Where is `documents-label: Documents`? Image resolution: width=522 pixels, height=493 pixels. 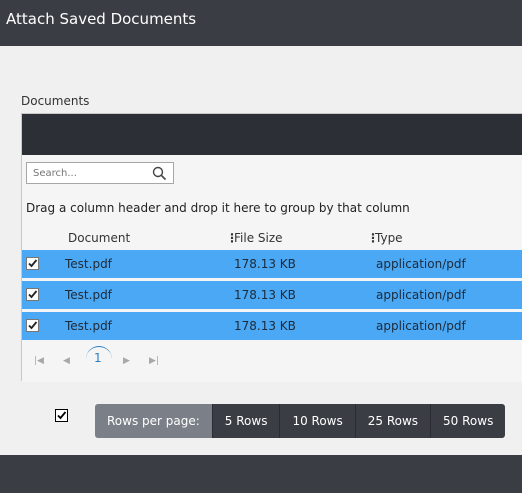
documents-label: Documents is located at coordinates (55, 101).